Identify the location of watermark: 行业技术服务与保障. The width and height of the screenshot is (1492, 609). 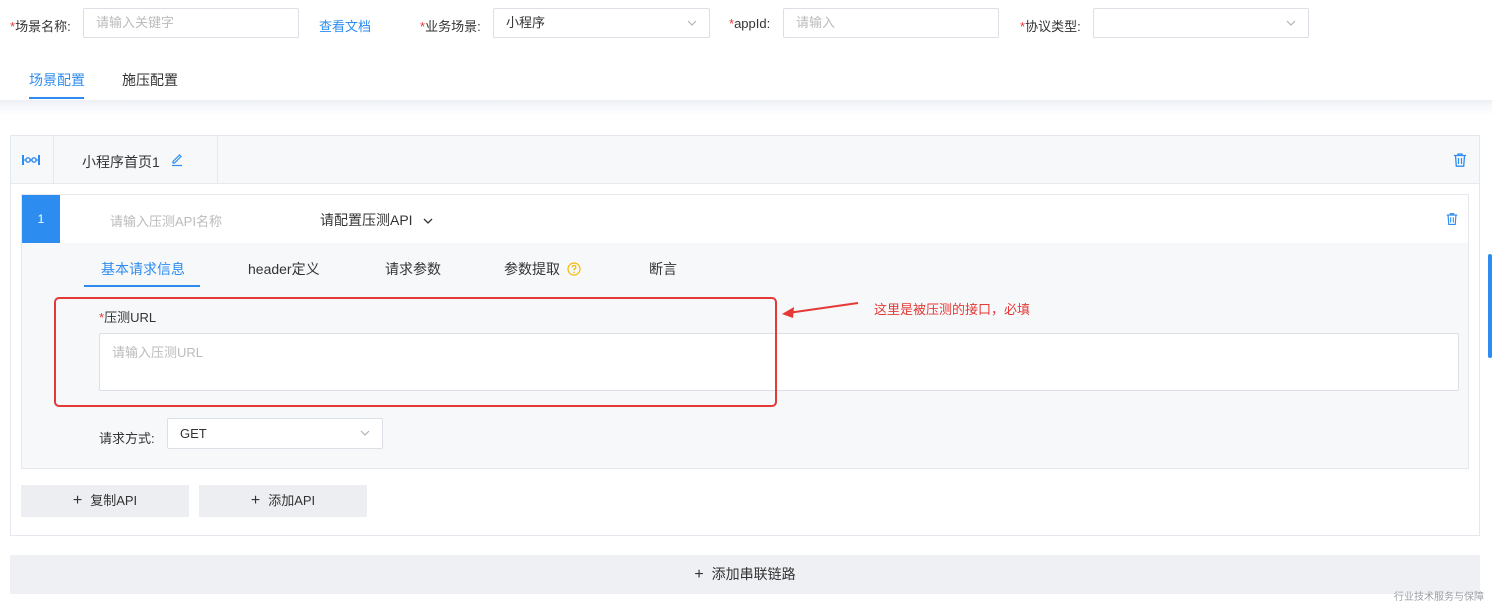
(1439, 597).